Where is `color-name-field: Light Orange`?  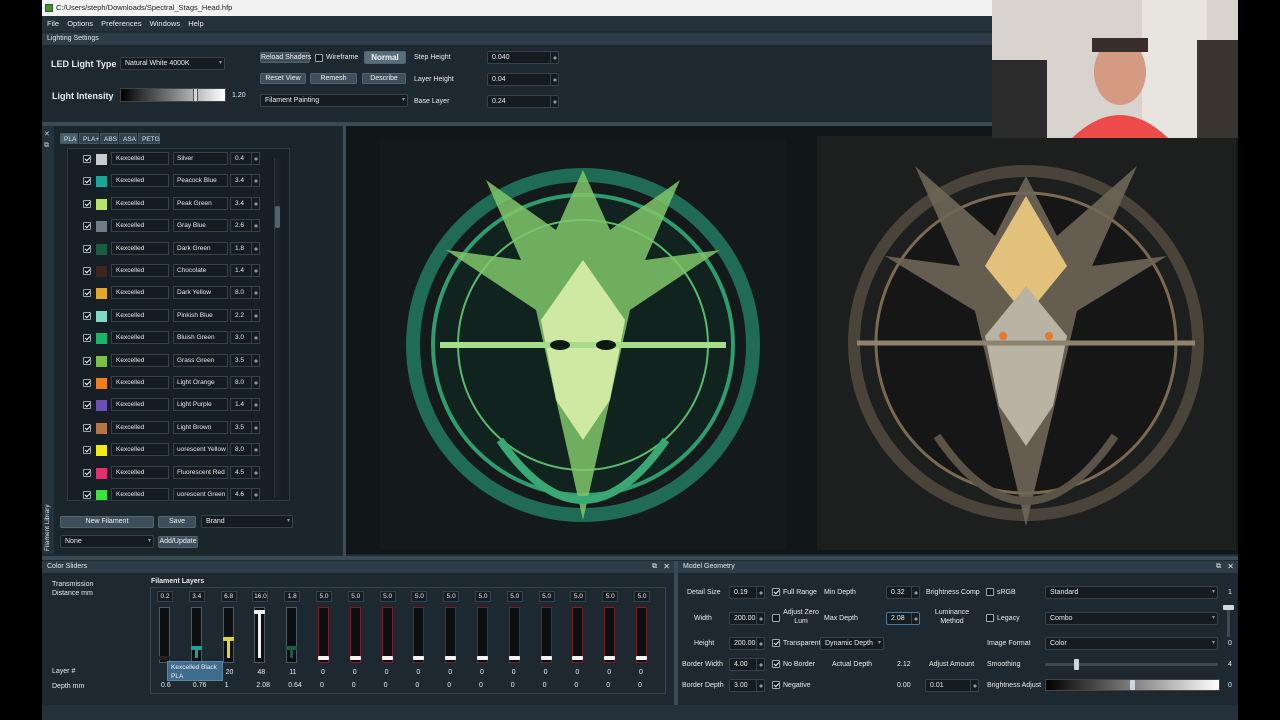 color-name-field: Light Orange is located at coordinates (200, 382).